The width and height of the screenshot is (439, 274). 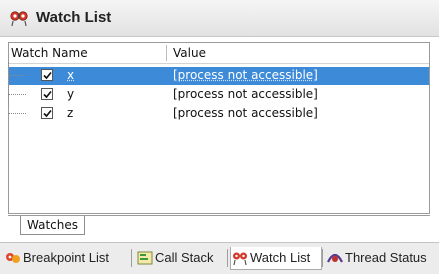 What do you see at coordinates (184, 257) in the screenshot?
I see `tab-label: Call Stack` at bounding box center [184, 257].